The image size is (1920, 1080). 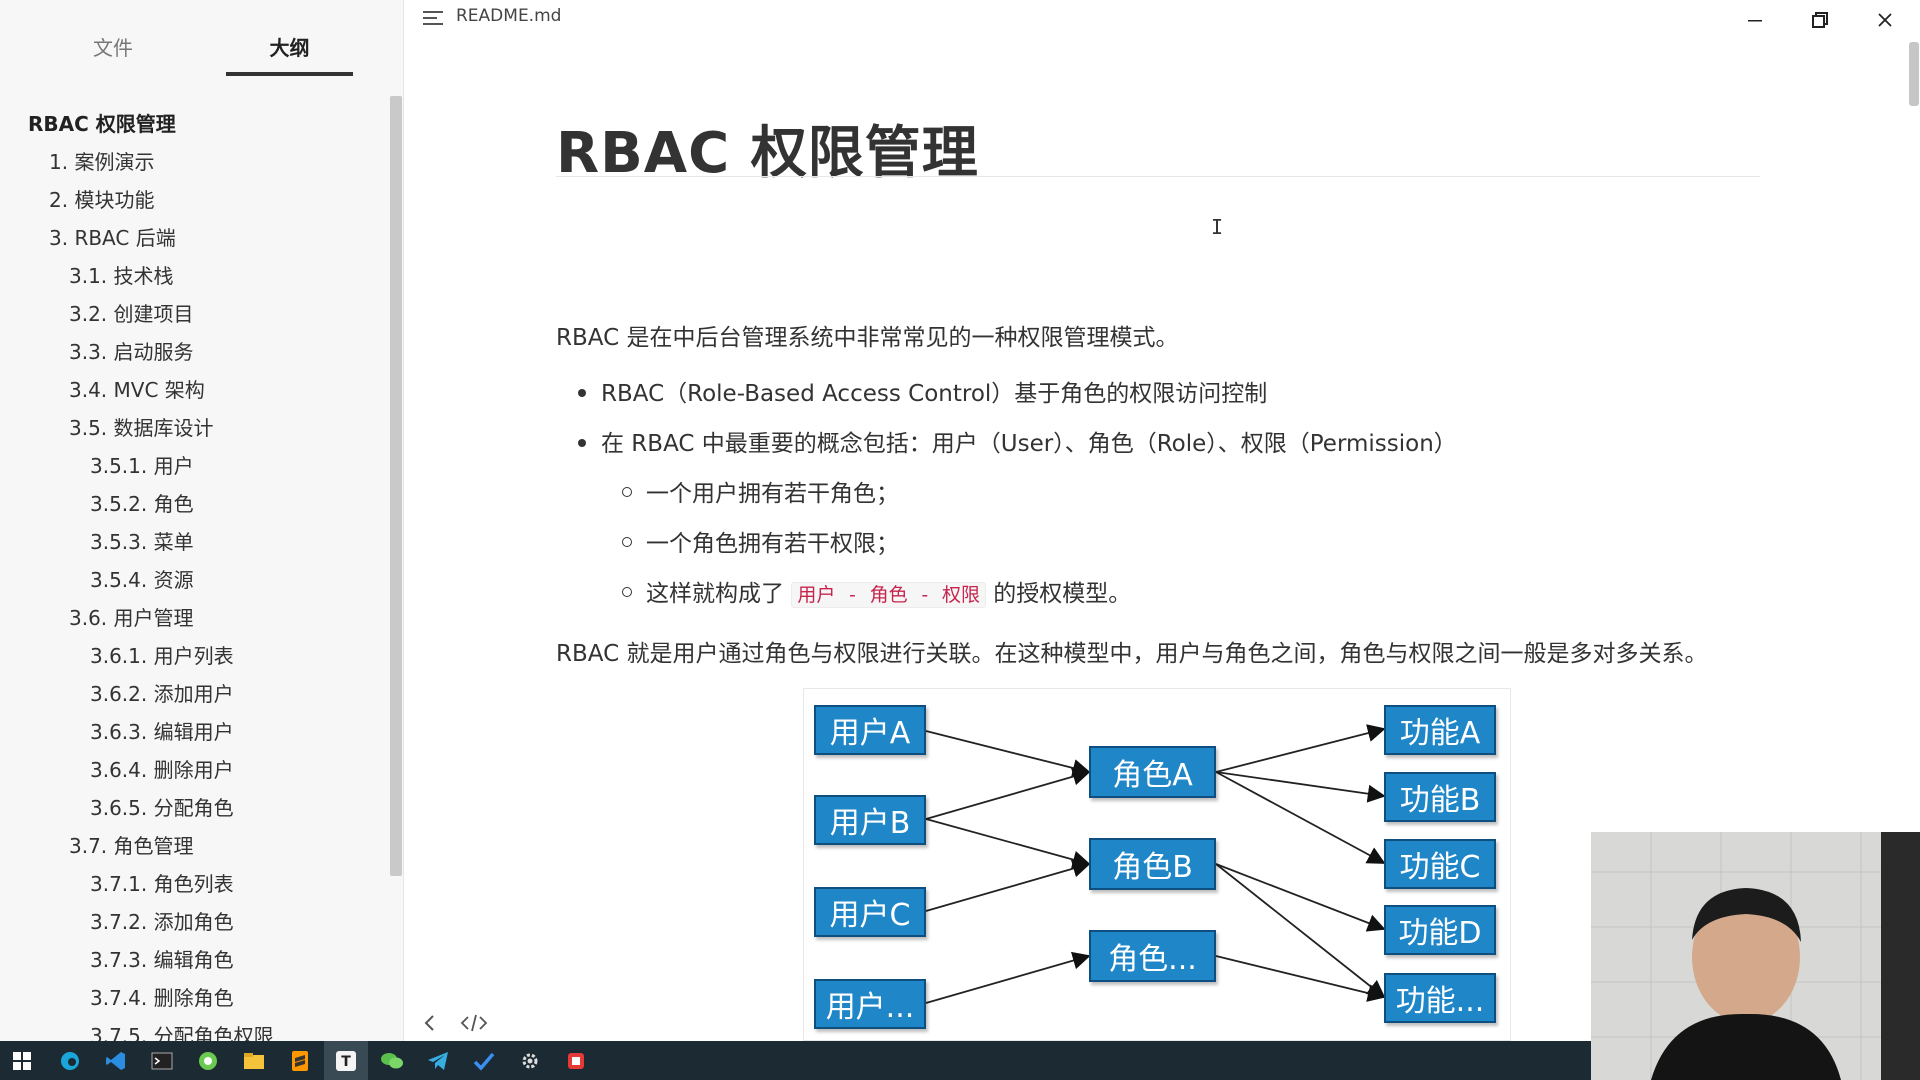 What do you see at coordinates (102, 124) in the screenshot?
I see `outline-item: RBAC 权限管理` at bounding box center [102, 124].